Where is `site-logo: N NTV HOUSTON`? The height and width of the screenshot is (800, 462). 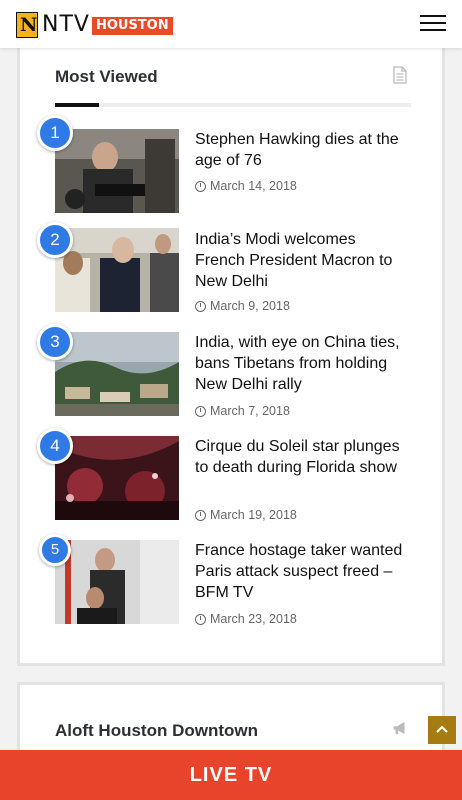 site-logo: N NTV HOUSTON is located at coordinates (94, 25).